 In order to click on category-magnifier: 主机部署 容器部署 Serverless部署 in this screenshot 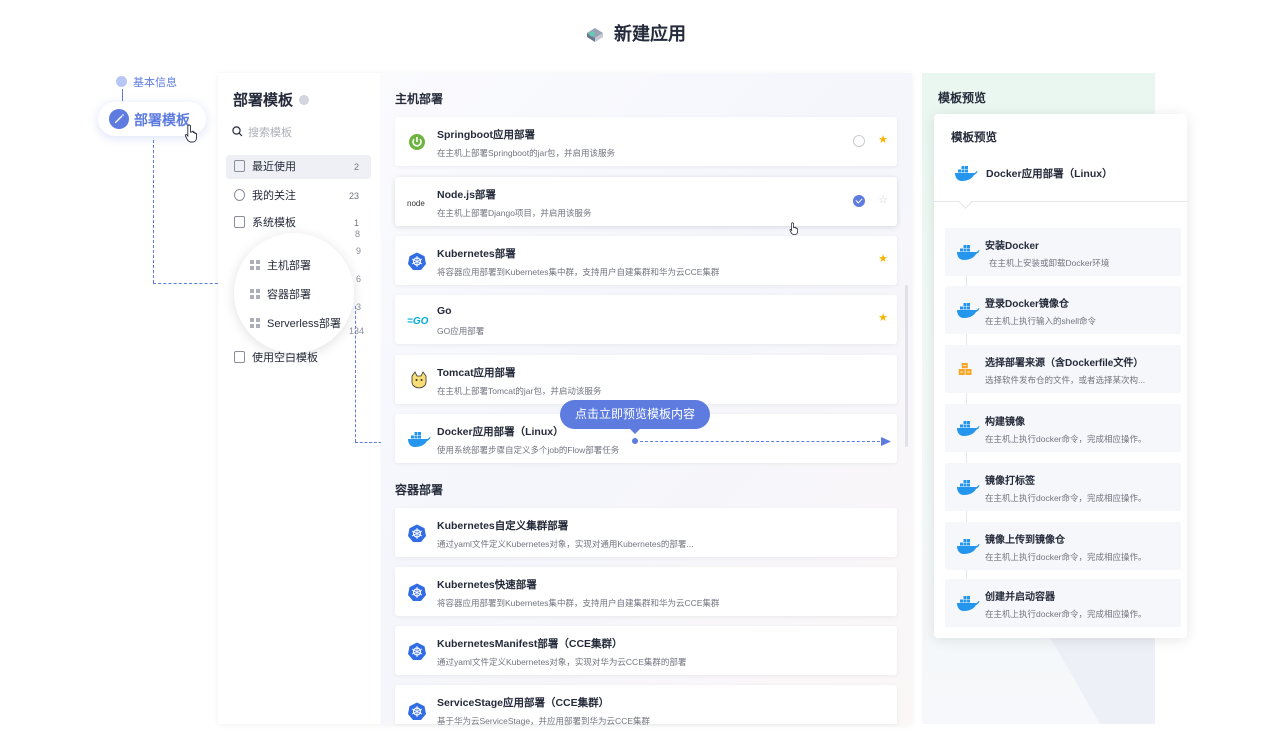, I will do `click(294, 293)`.